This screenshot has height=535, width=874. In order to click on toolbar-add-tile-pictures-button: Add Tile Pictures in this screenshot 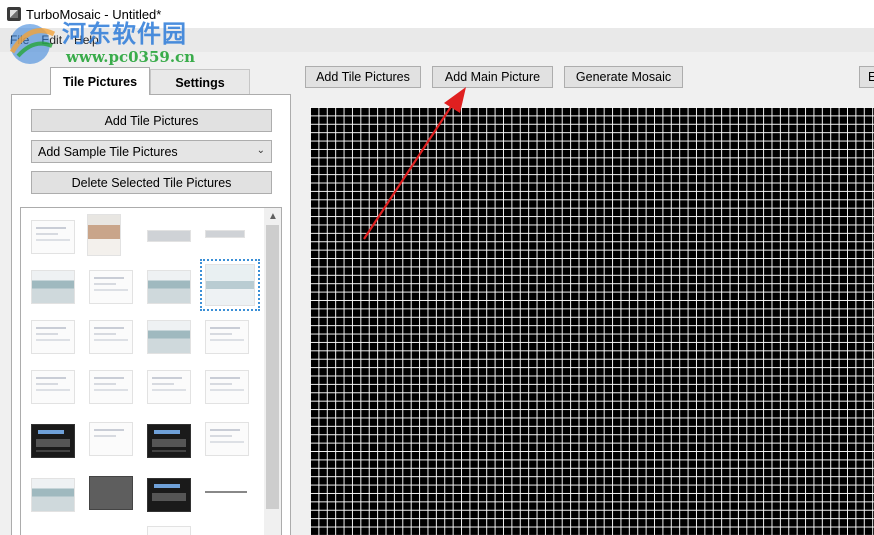, I will do `click(363, 77)`.